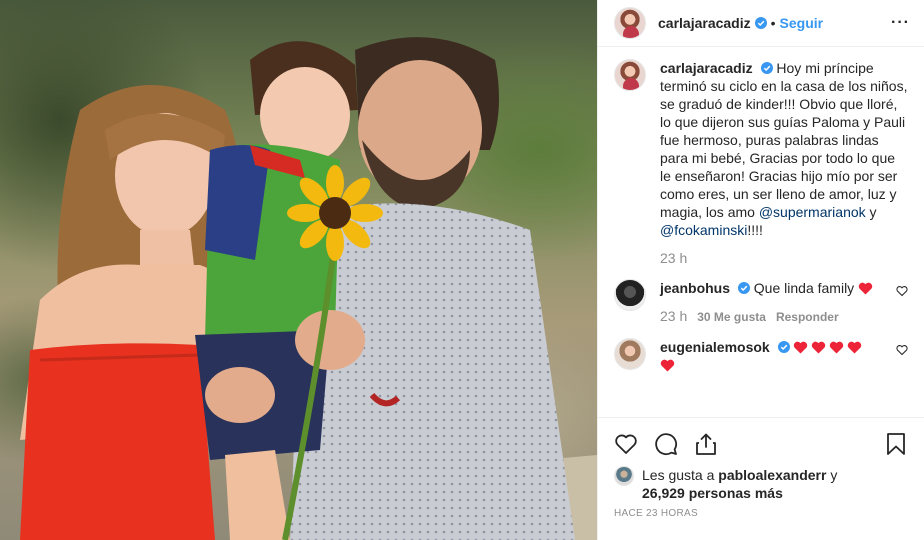  What do you see at coordinates (896, 444) in the screenshot?
I see `save-bookmark-icon` at bounding box center [896, 444].